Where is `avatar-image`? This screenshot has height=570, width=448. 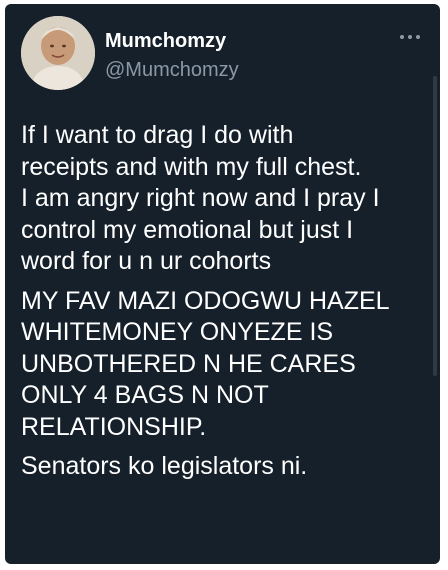
avatar-image is located at coordinates (58, 53).